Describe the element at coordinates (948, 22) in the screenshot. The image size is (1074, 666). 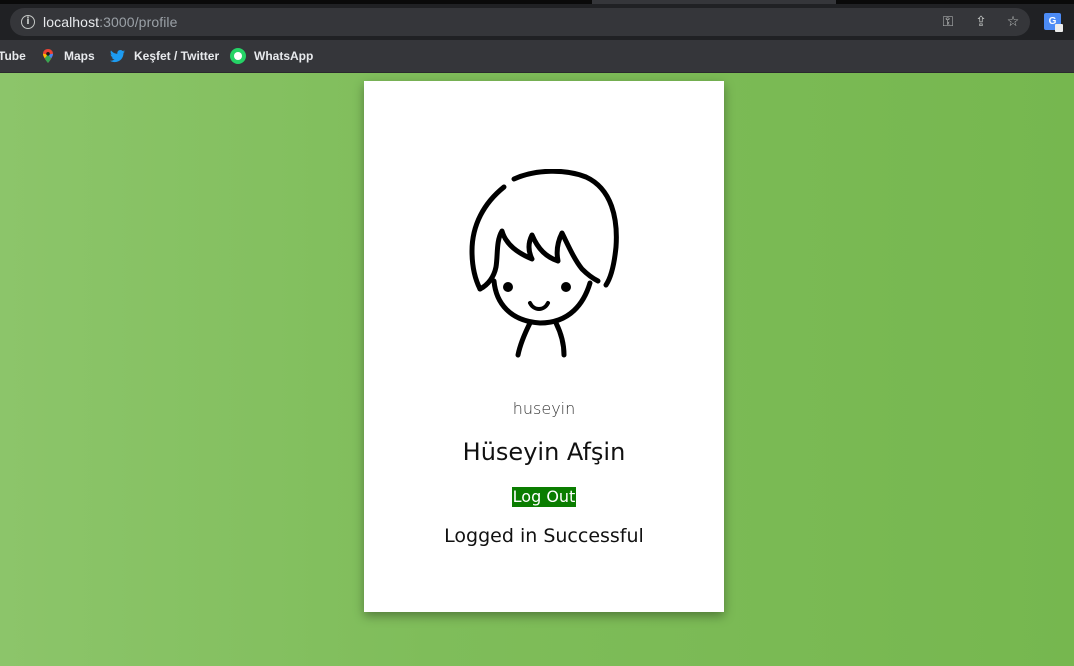
I see `key-icon: ⚿` at that location.